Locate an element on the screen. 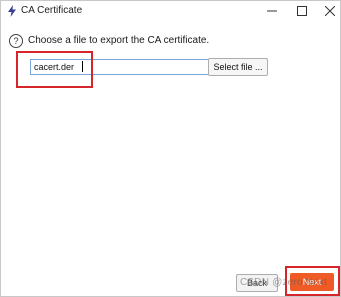 Image resolution: width=341 pixels, height=297 pixels. highlight-box-file-input is located at coordinates (54, 69).